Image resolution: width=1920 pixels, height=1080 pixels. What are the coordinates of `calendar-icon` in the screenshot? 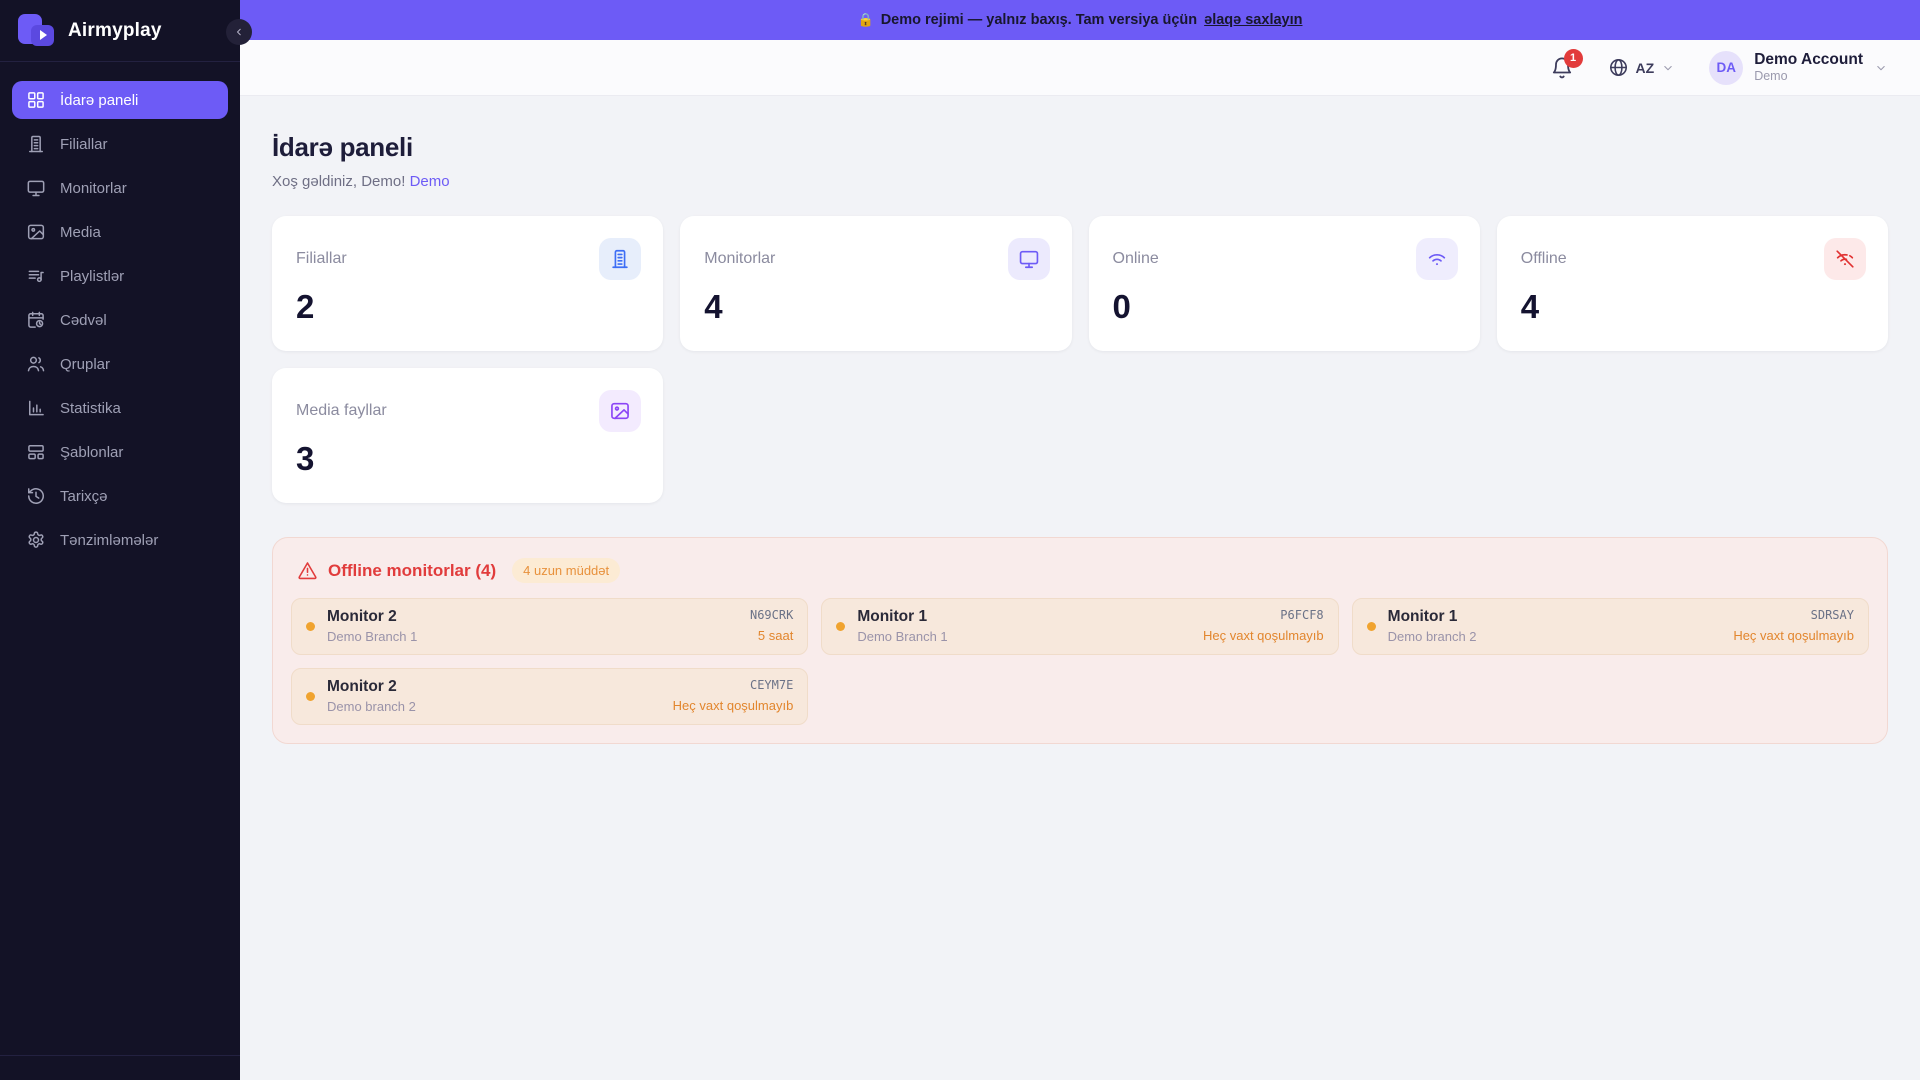 It's located at (36, 320).